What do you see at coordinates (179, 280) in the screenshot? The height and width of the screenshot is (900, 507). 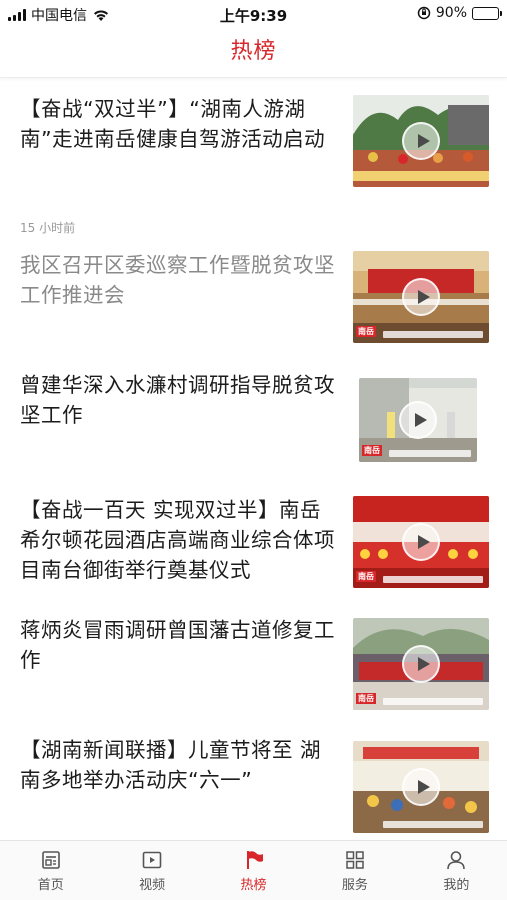 I see `news-title: 我区召开区委巡察工作暨脱贫攻坚工作推进会` at bounding box center [179, 280].